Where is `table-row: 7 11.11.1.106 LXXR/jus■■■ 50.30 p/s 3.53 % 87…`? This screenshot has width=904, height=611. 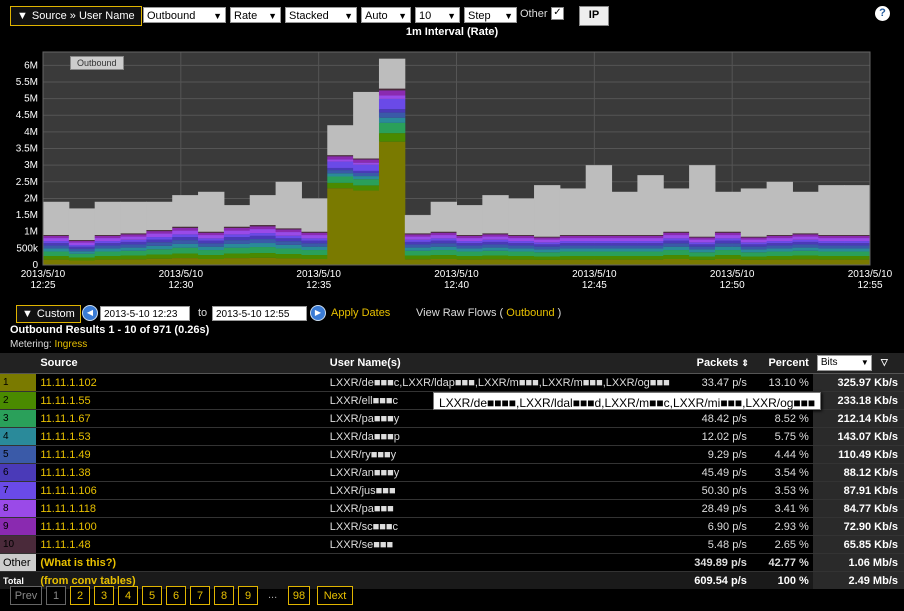
table-row: 7 11.11.1.106 LXXR/jus■■■ 50.30 p/s 3.53 % 87… is located at coordinates (452, 490).